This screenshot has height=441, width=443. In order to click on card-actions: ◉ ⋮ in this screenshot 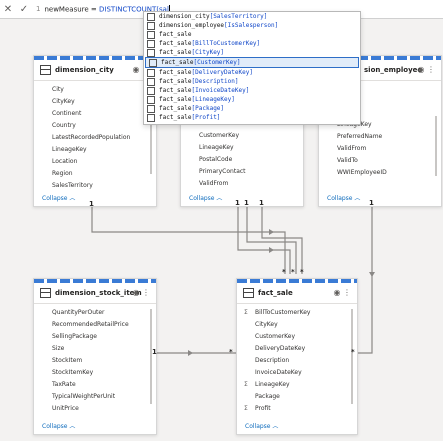, I will do `click(426, 69)`.